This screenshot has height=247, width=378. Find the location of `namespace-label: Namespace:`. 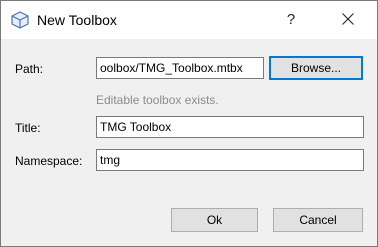

namespace-label: Namespace: is located at coordinates (49, 161).